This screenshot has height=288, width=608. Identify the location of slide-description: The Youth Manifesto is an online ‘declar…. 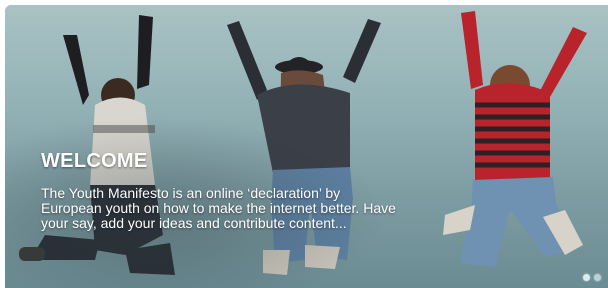
(218, 208).